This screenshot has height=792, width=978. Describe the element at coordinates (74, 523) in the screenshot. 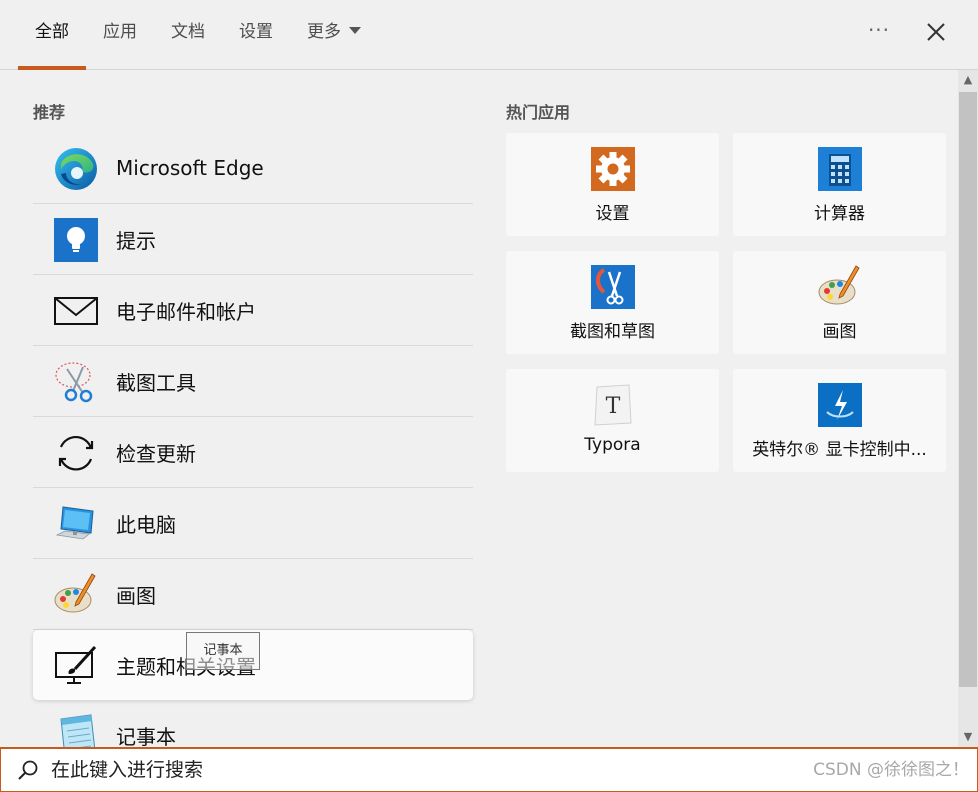

I see `computer-icon` at that location.